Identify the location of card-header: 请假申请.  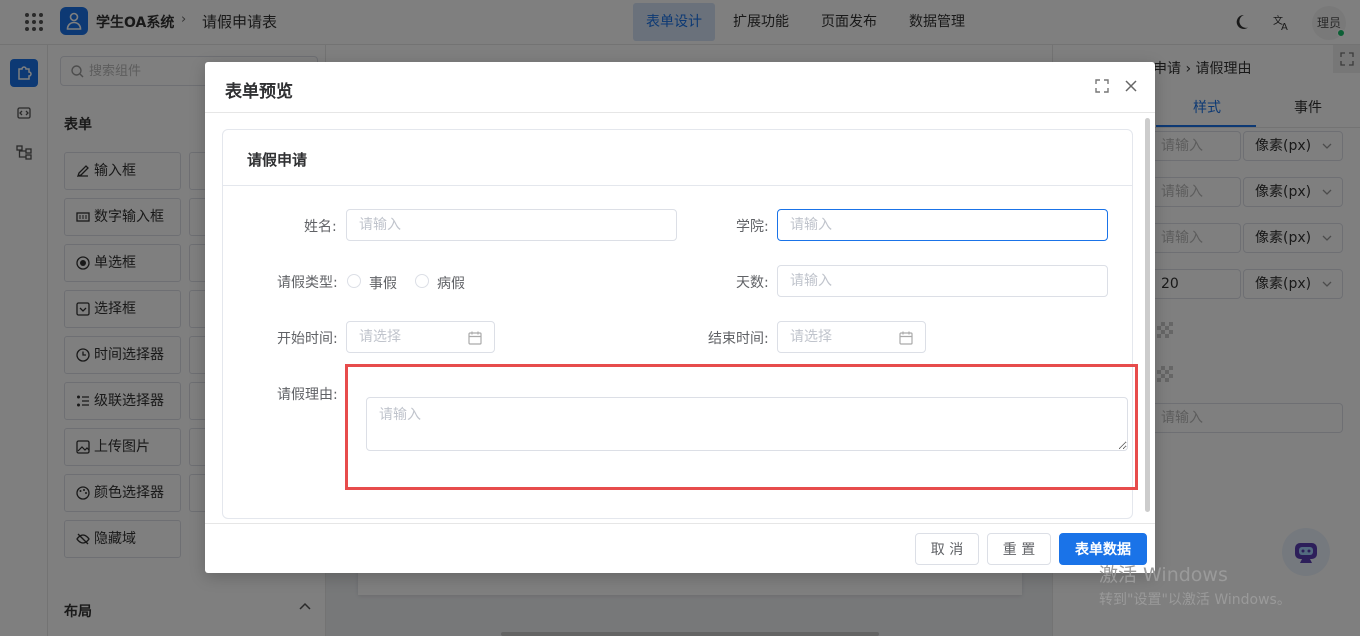
(677, 158).